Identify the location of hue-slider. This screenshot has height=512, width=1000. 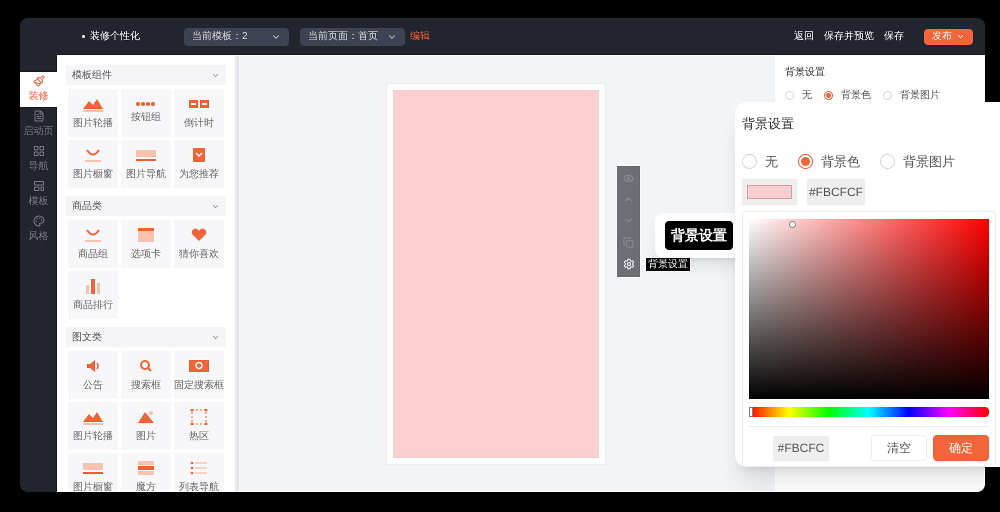
(869, 412).